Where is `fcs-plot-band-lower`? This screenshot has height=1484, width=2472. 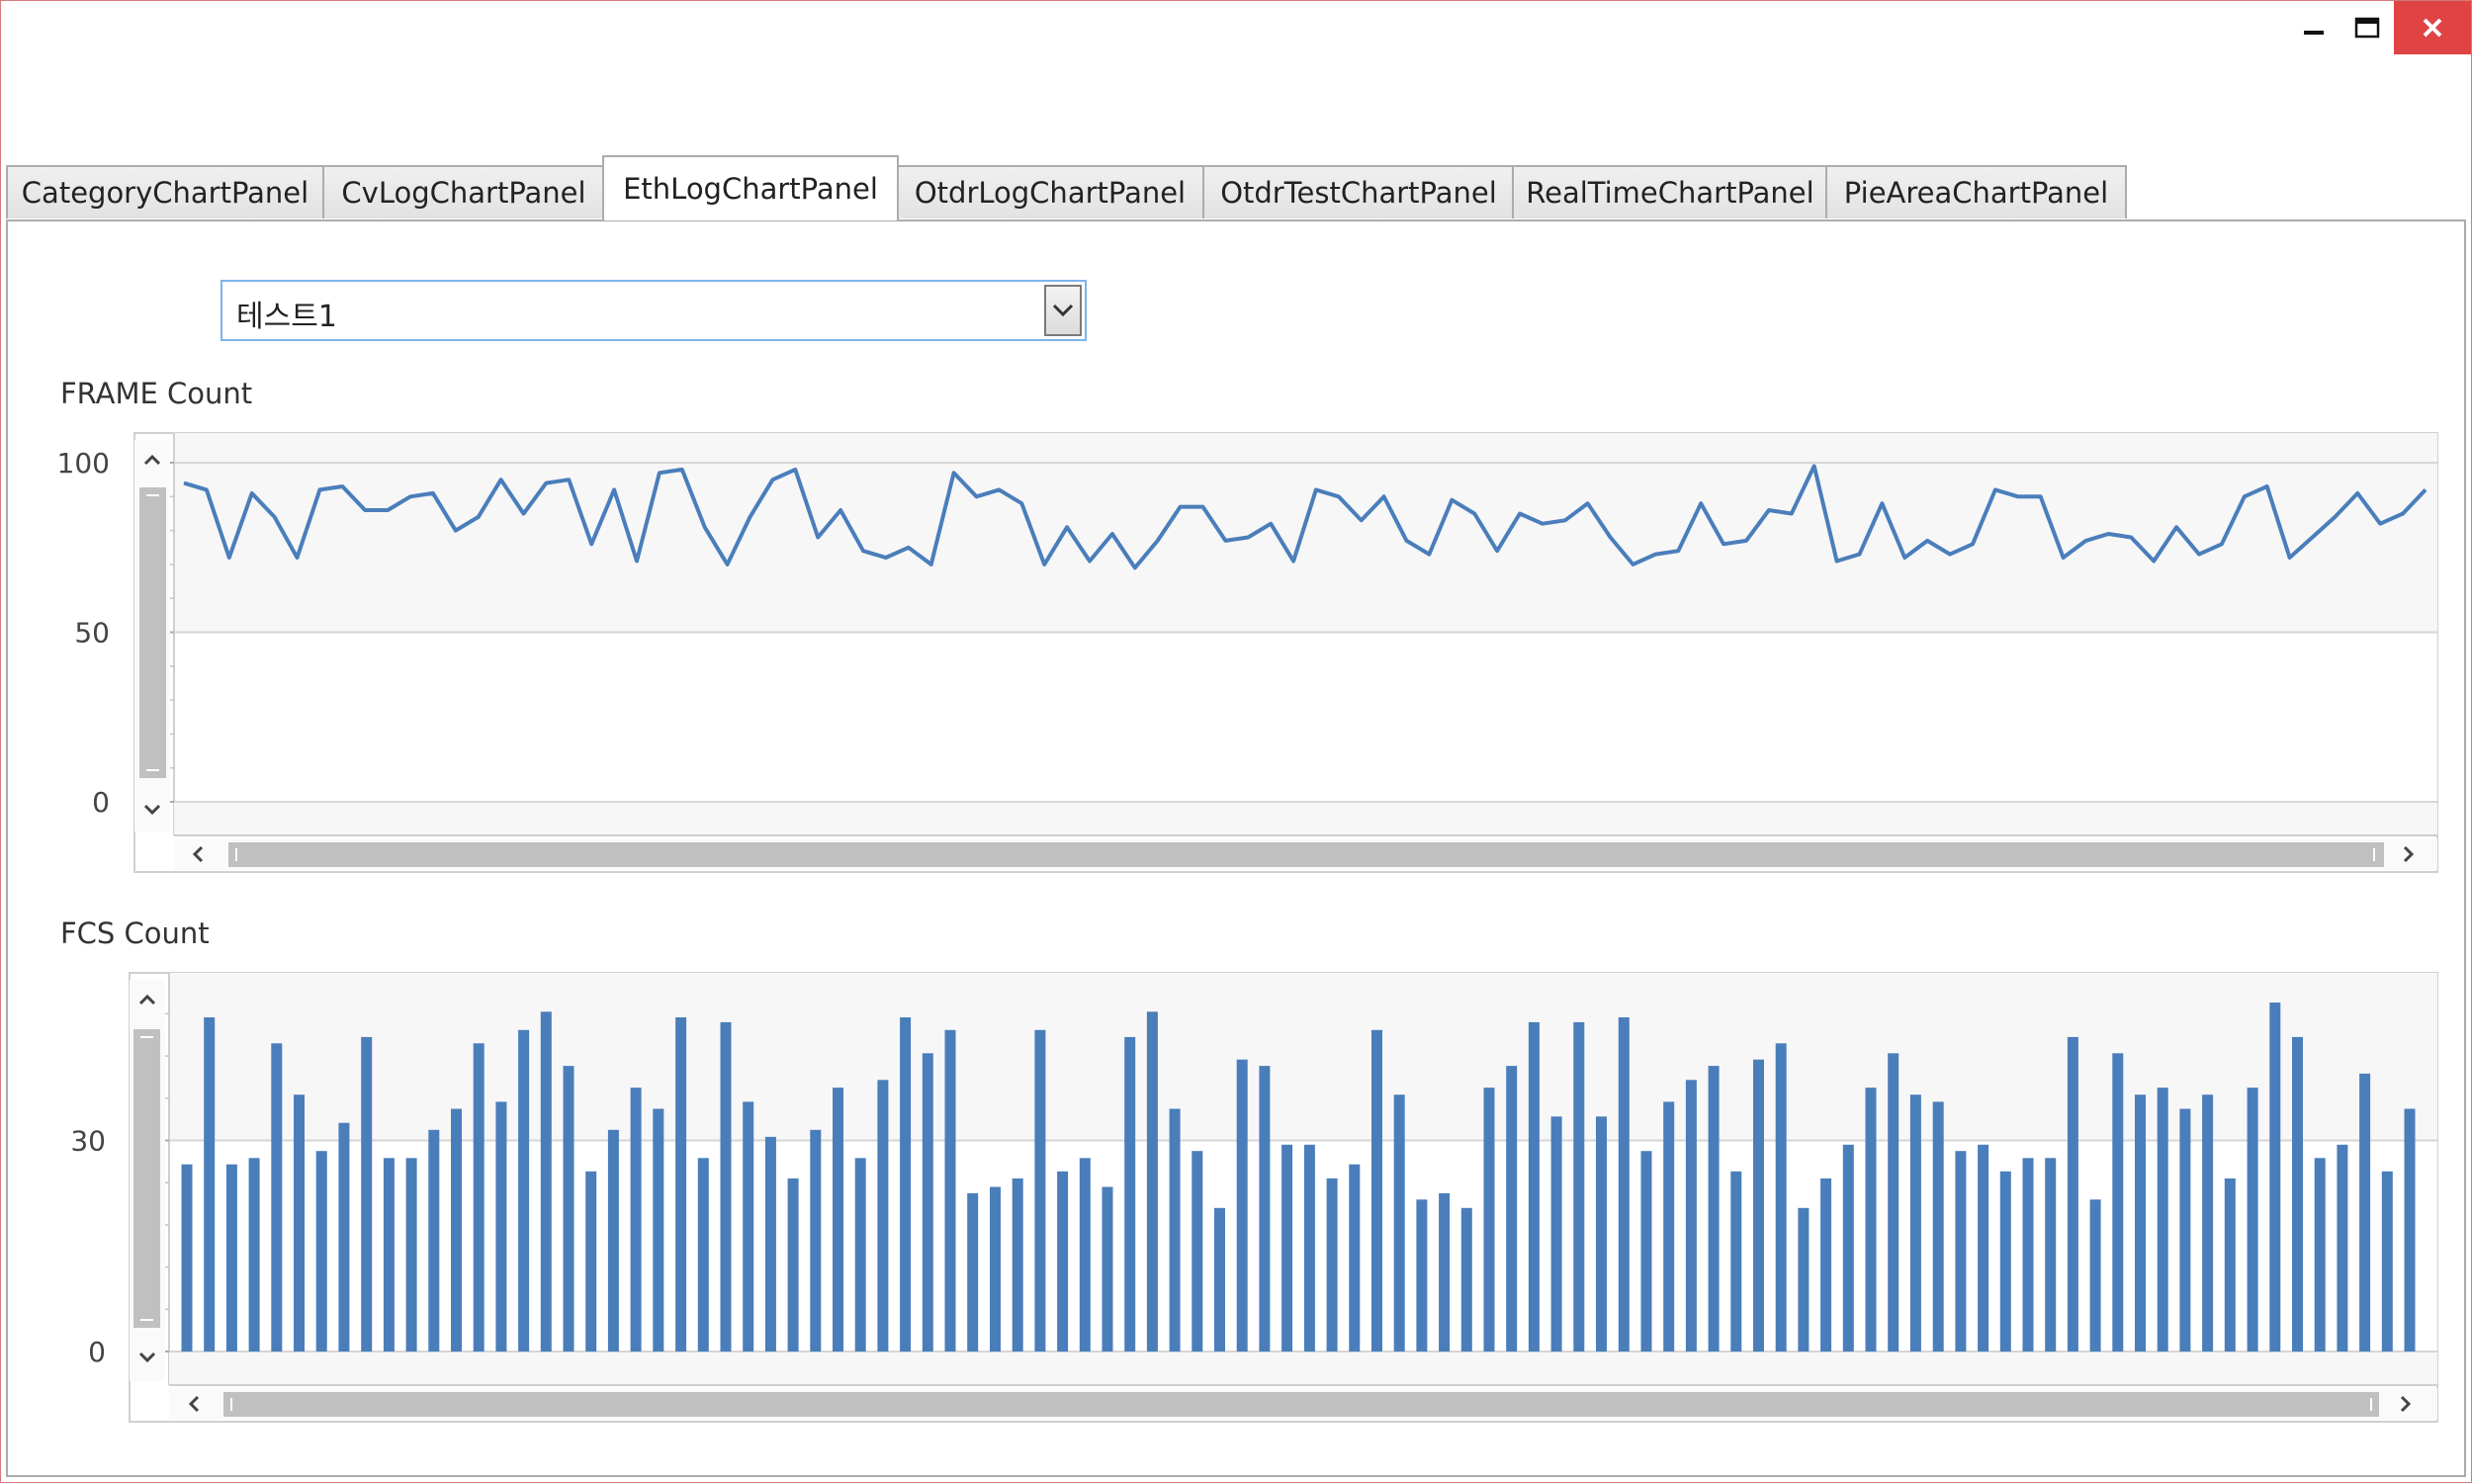 fcs-plot-band-lower is located at coordinates (1303, 1369).